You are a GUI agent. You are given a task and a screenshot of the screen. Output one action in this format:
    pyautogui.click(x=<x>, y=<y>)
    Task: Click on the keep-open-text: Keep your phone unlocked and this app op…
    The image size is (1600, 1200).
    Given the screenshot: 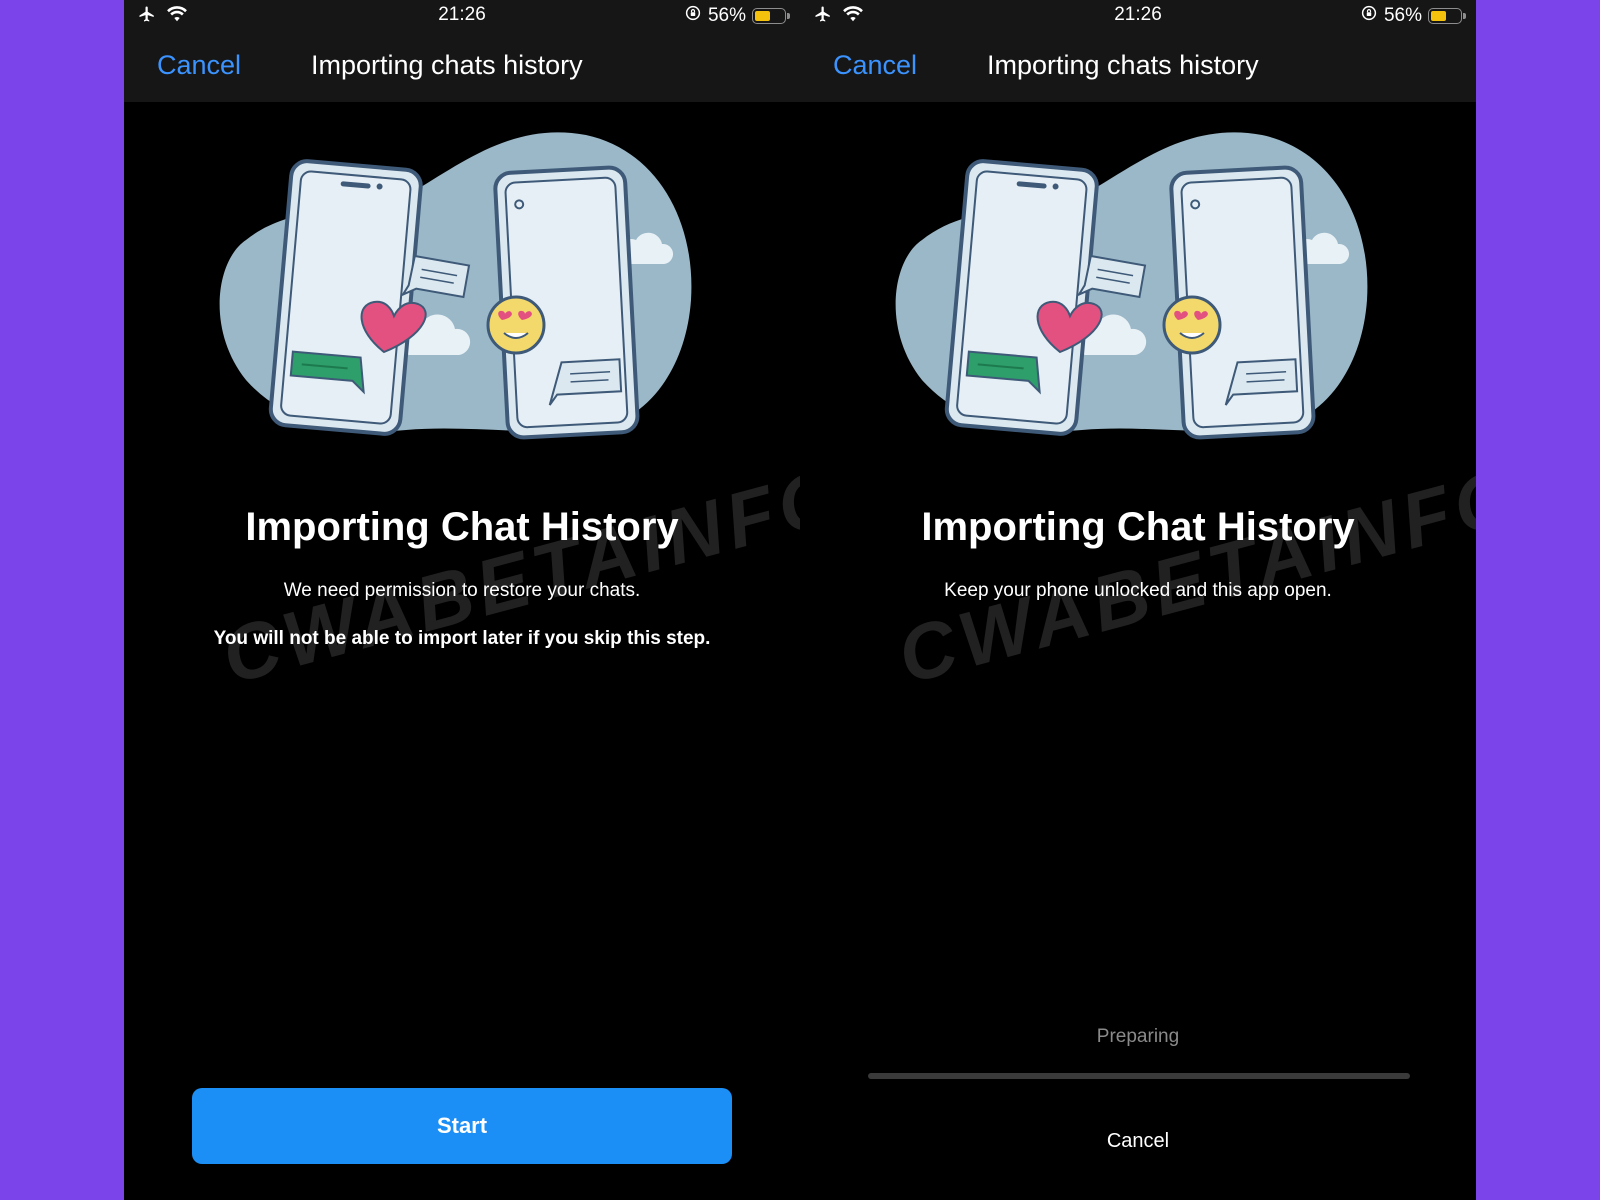 What is the action you would take?
    pyautogui.click(x=1138, y=590)
    